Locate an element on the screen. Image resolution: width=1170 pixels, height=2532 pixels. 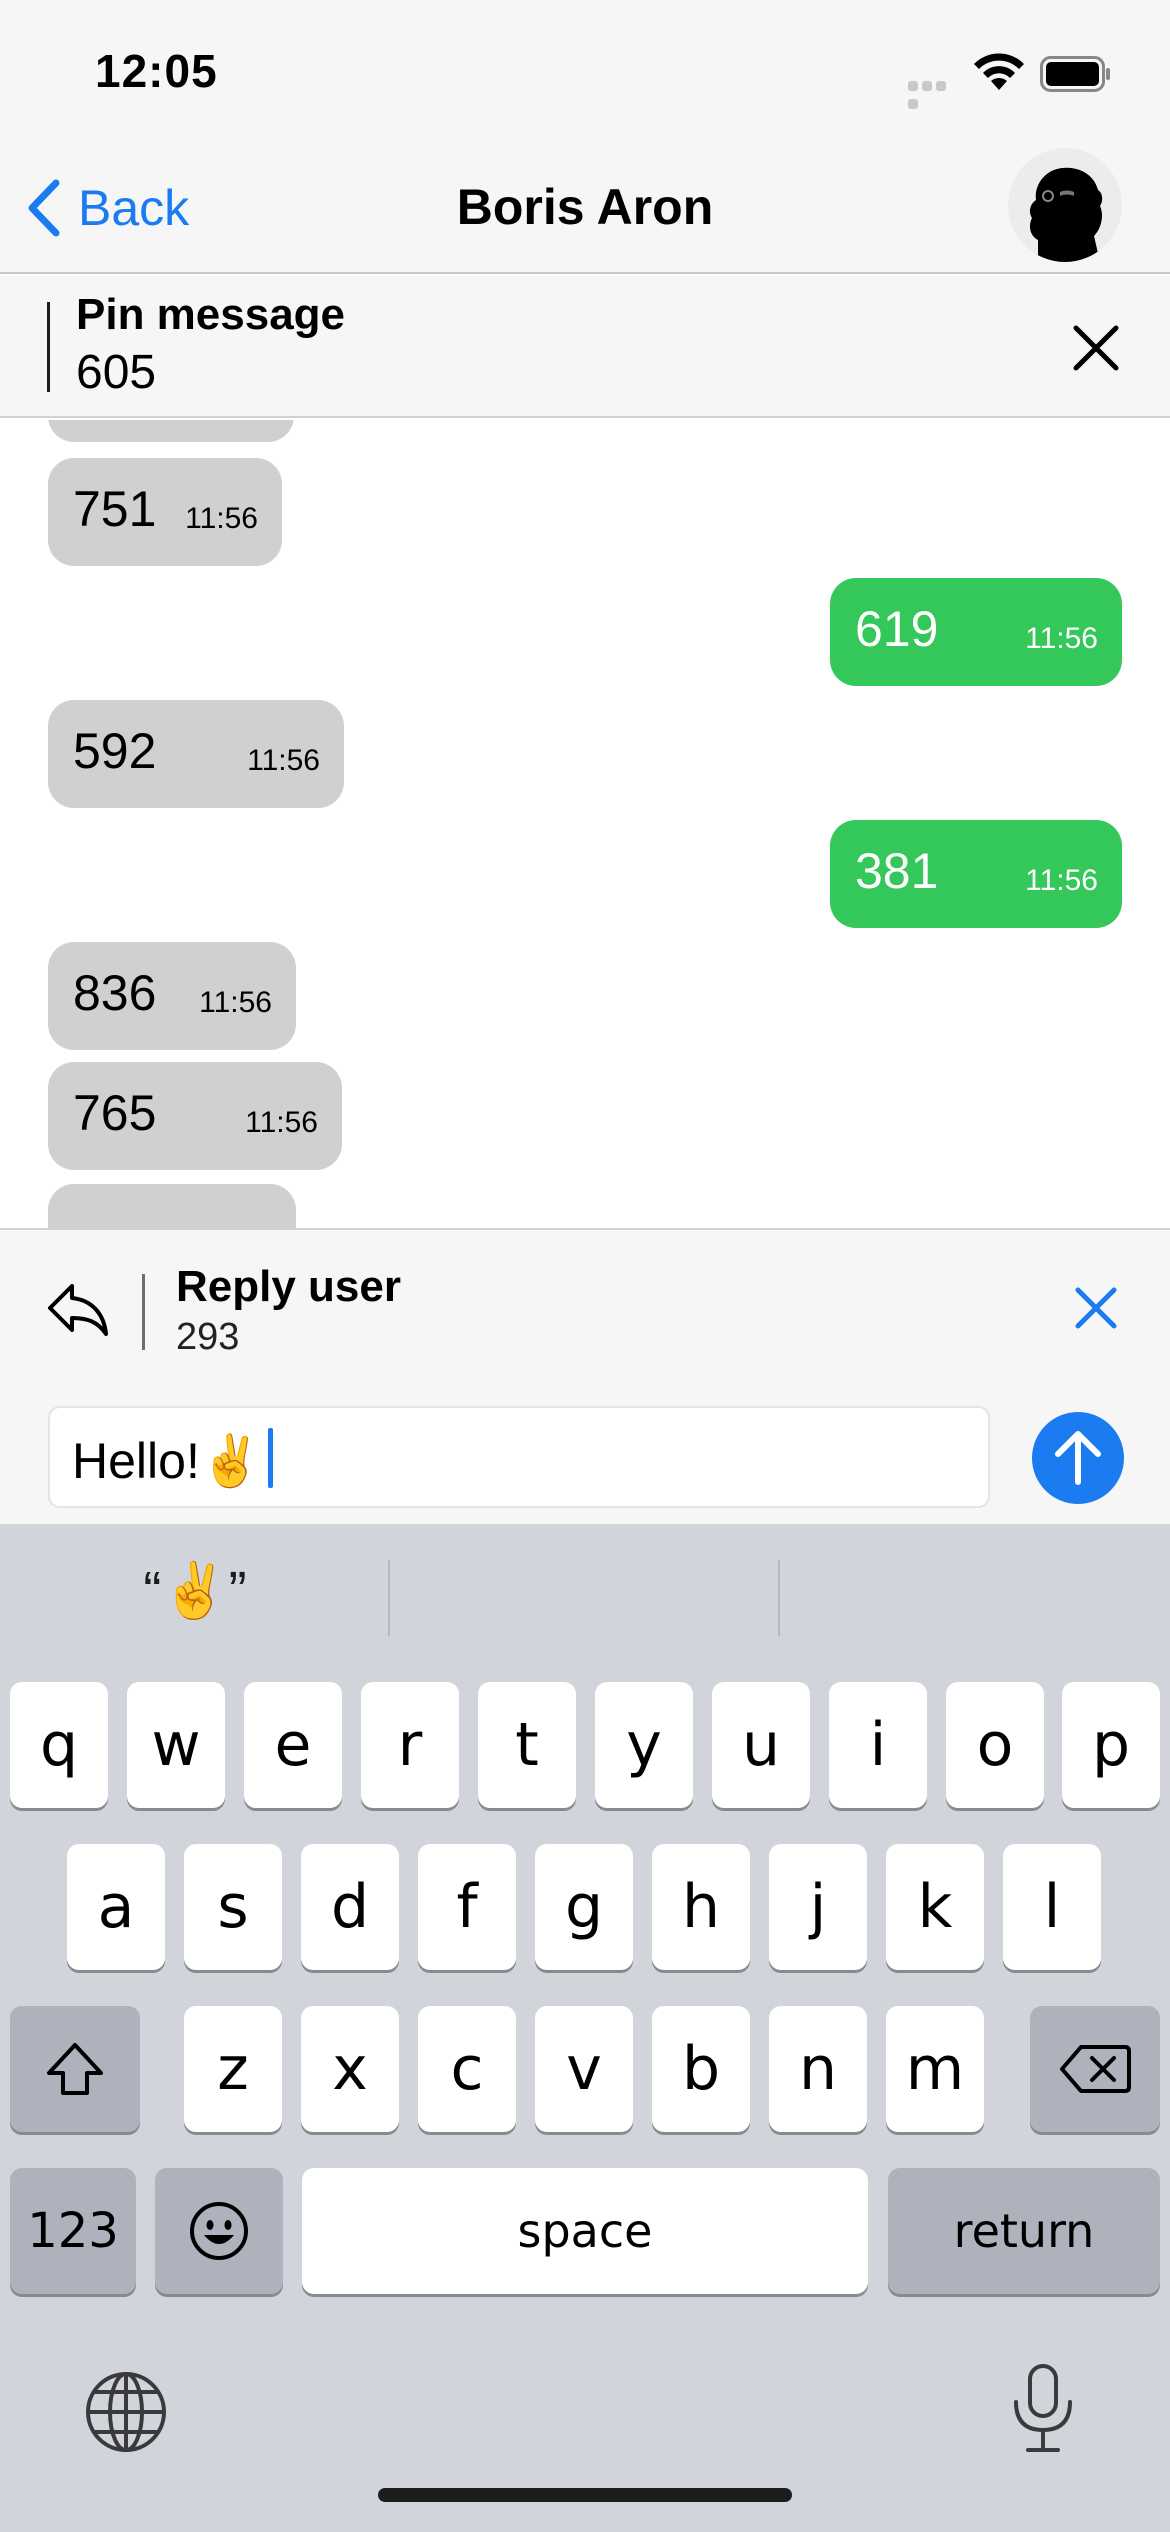
message-text: 751 is located at coordinates (115, 509).